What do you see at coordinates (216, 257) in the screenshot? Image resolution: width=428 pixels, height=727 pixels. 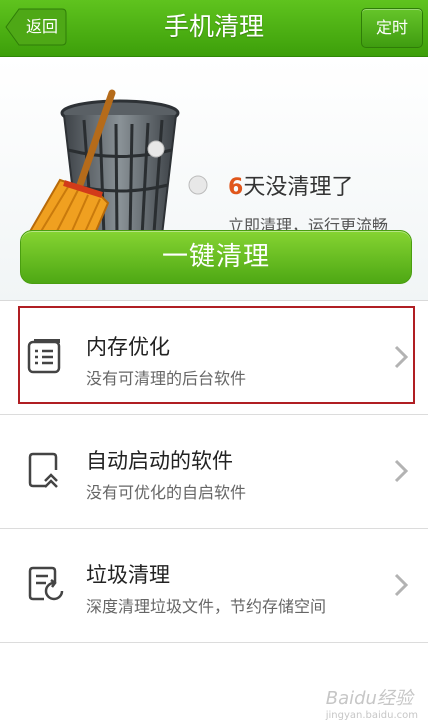 I see `one-click-clean-button: 一键清理` at bounding box center [216, 257].